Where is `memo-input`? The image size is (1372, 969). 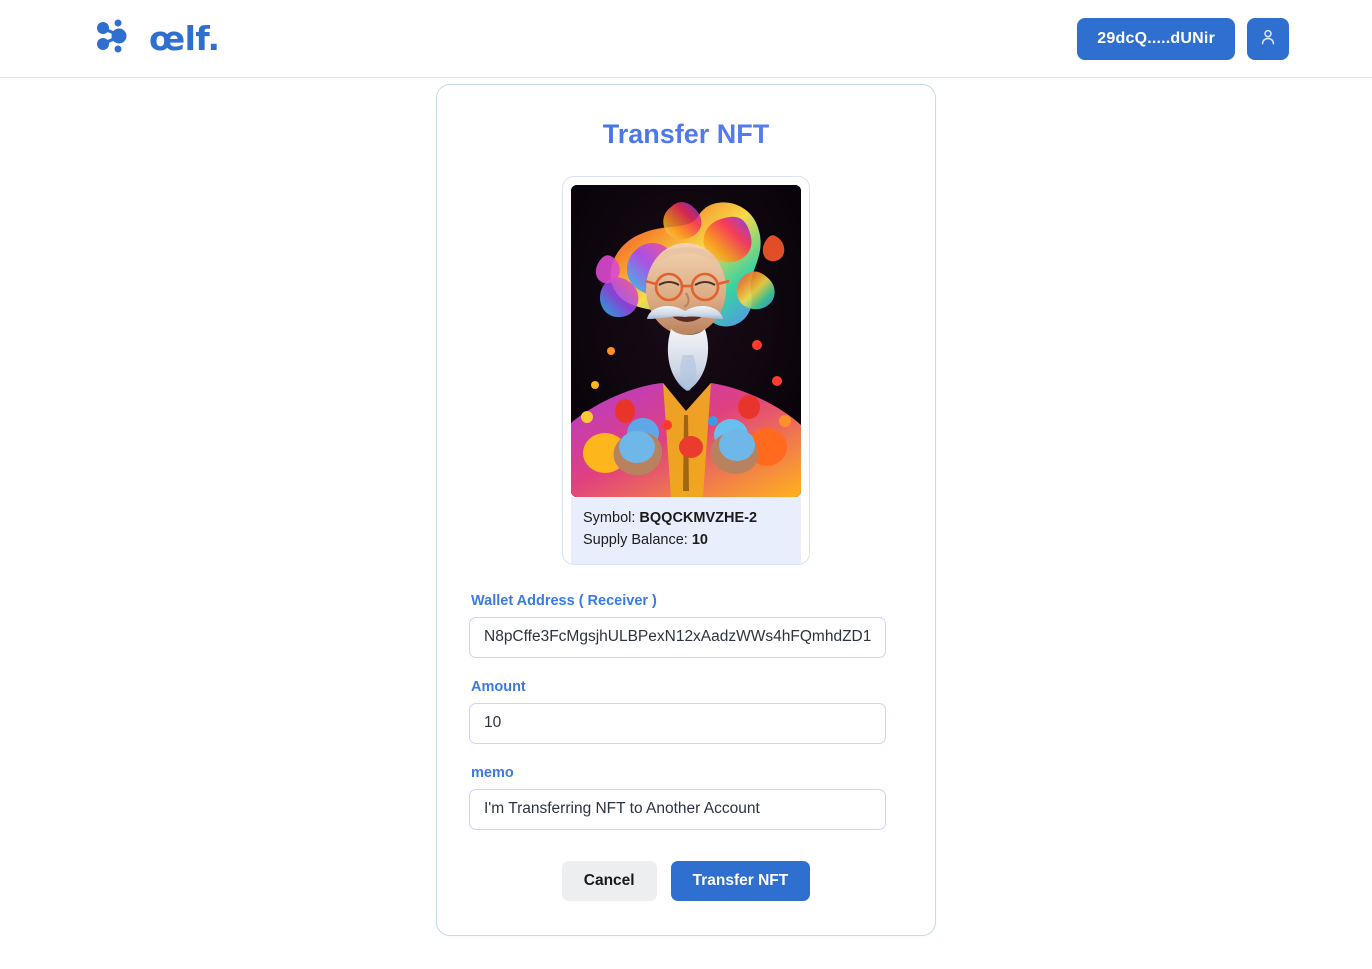
memo-input is located at coordinates (677, 809).